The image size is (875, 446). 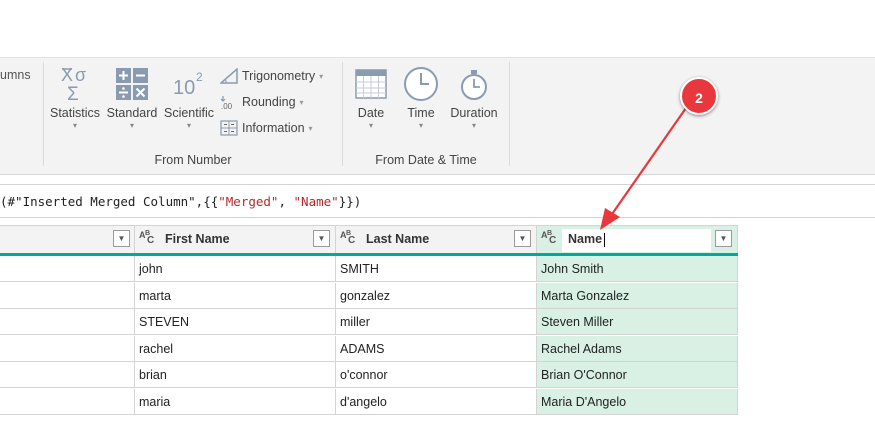 I want to click on step-badge: 2, so click(x=699, y=96).